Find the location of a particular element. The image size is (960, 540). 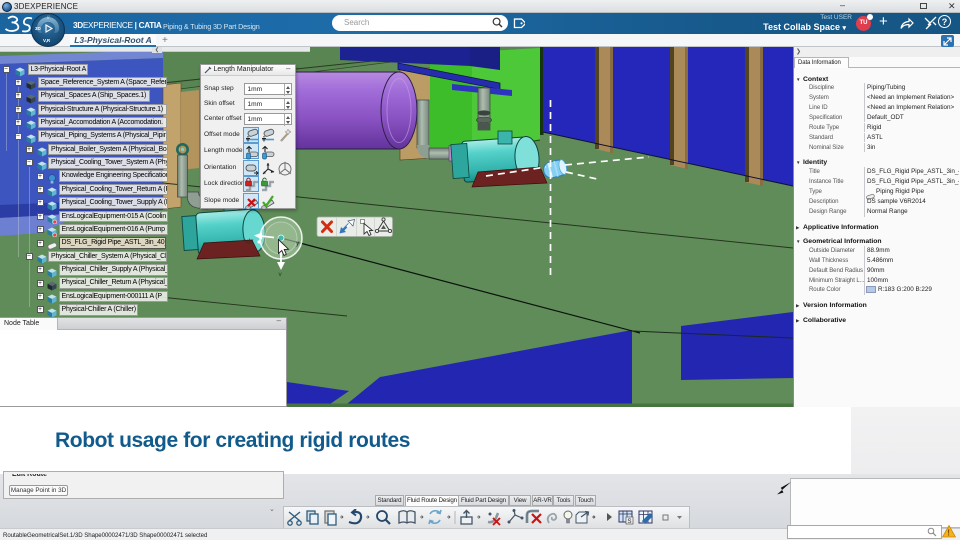

svg-text: u|x is located at coordinates (249, 241).